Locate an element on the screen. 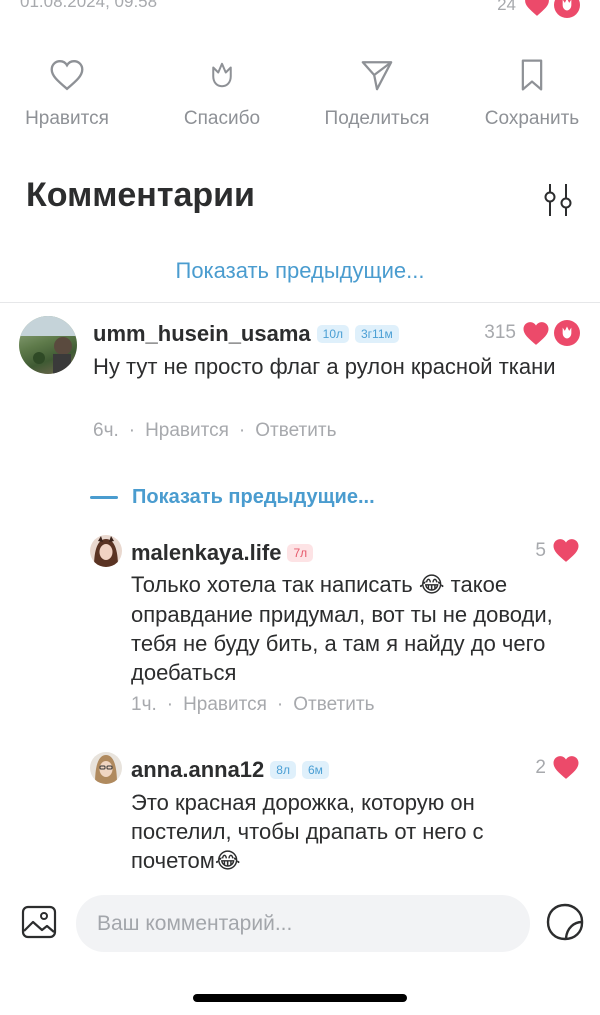 The width and height of the screenshot is (600, 1015). account-age-badge: 10л is located at coordinates (332, 334).